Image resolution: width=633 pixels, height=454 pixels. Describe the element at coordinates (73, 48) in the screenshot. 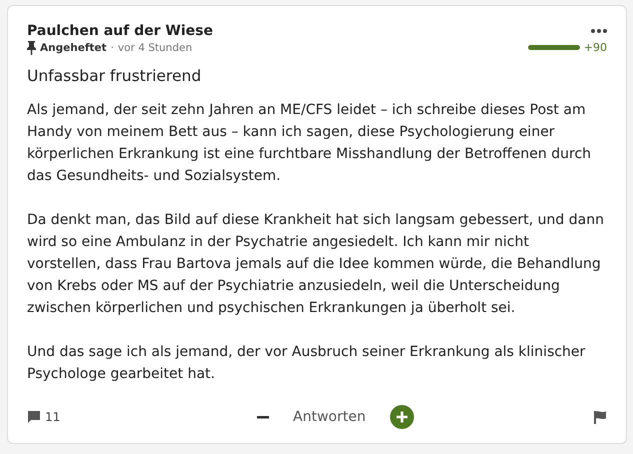

I see `pinned-label: Angeheftet` at that location.